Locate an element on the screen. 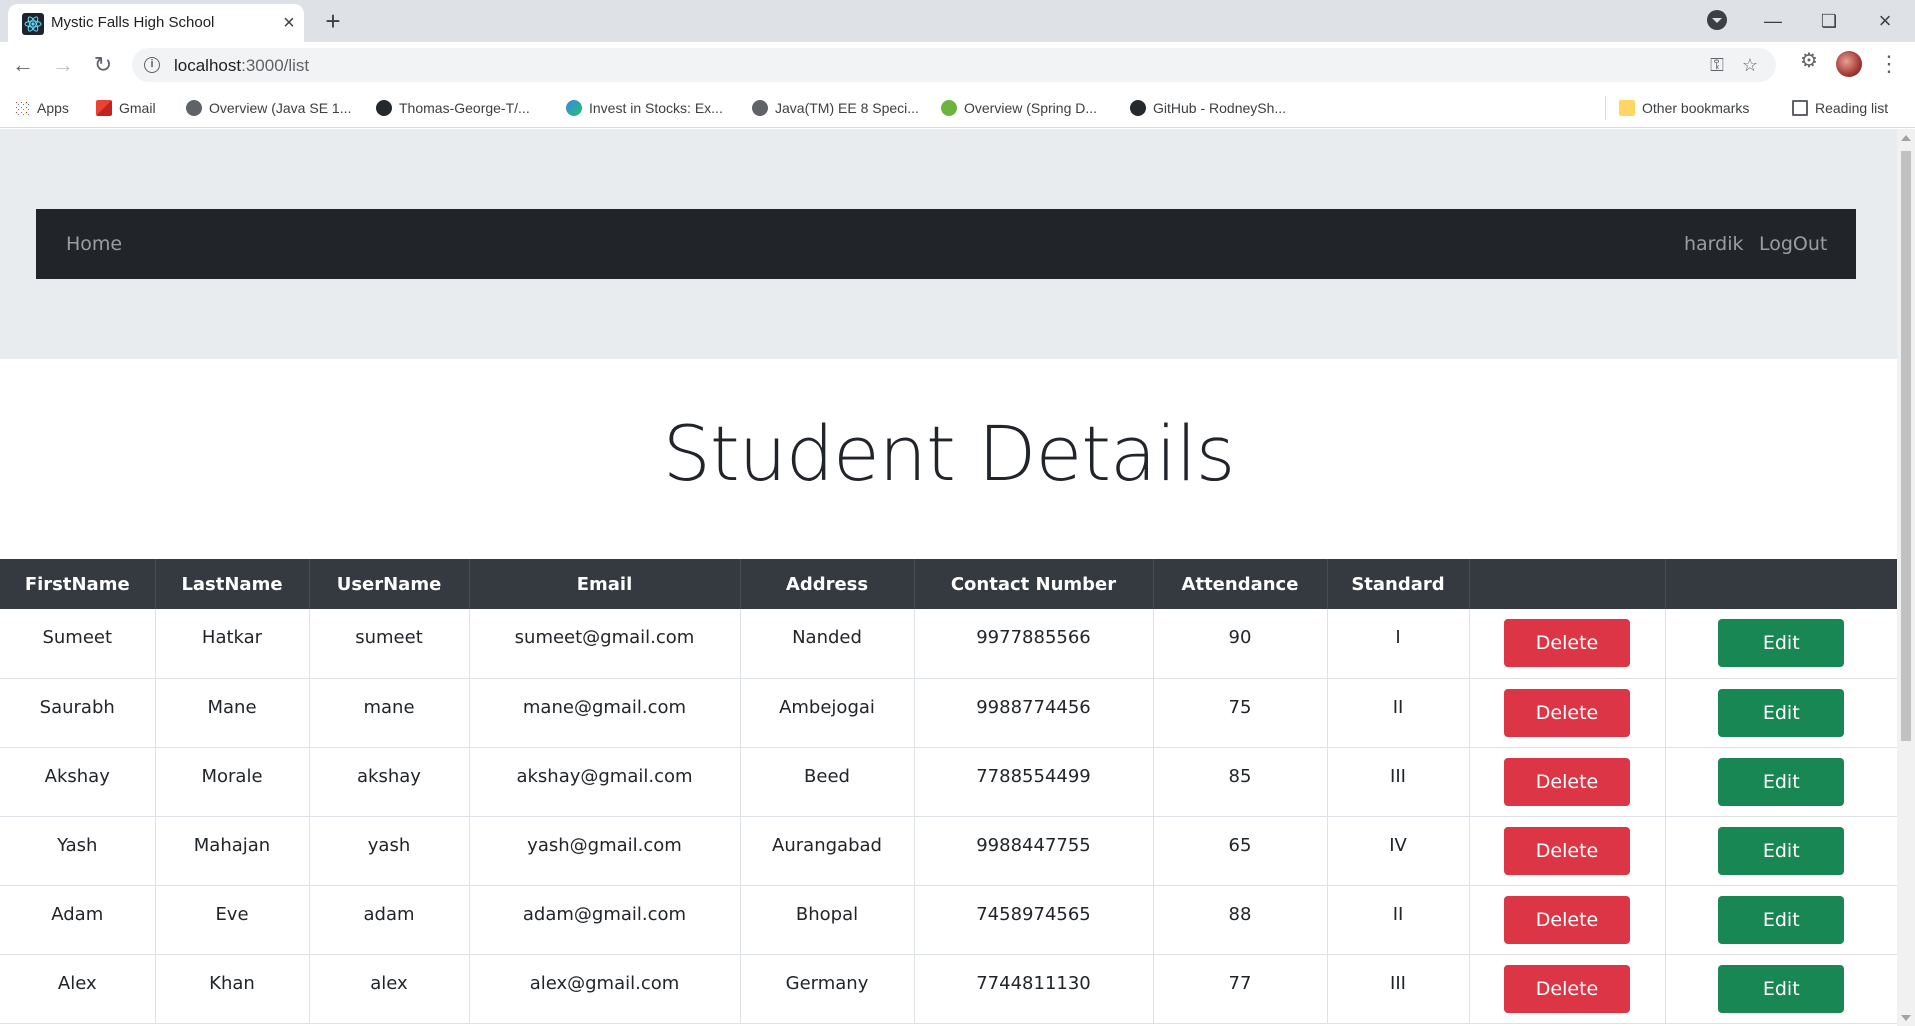 The image size is (1915, 1026). cell-lastname: Mahajan is located at coordinates (232, 851).